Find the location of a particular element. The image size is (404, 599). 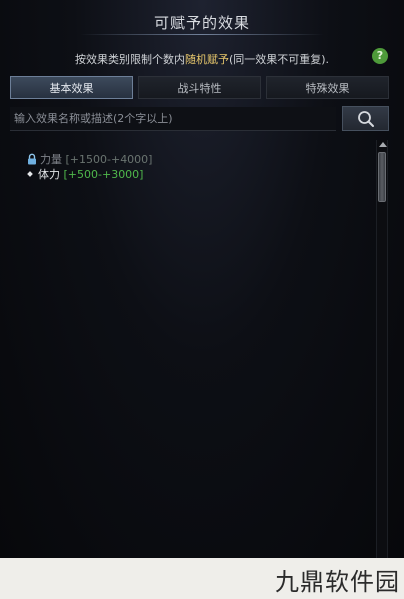

effect-name: 体力 is located at coordinates (49, 174).